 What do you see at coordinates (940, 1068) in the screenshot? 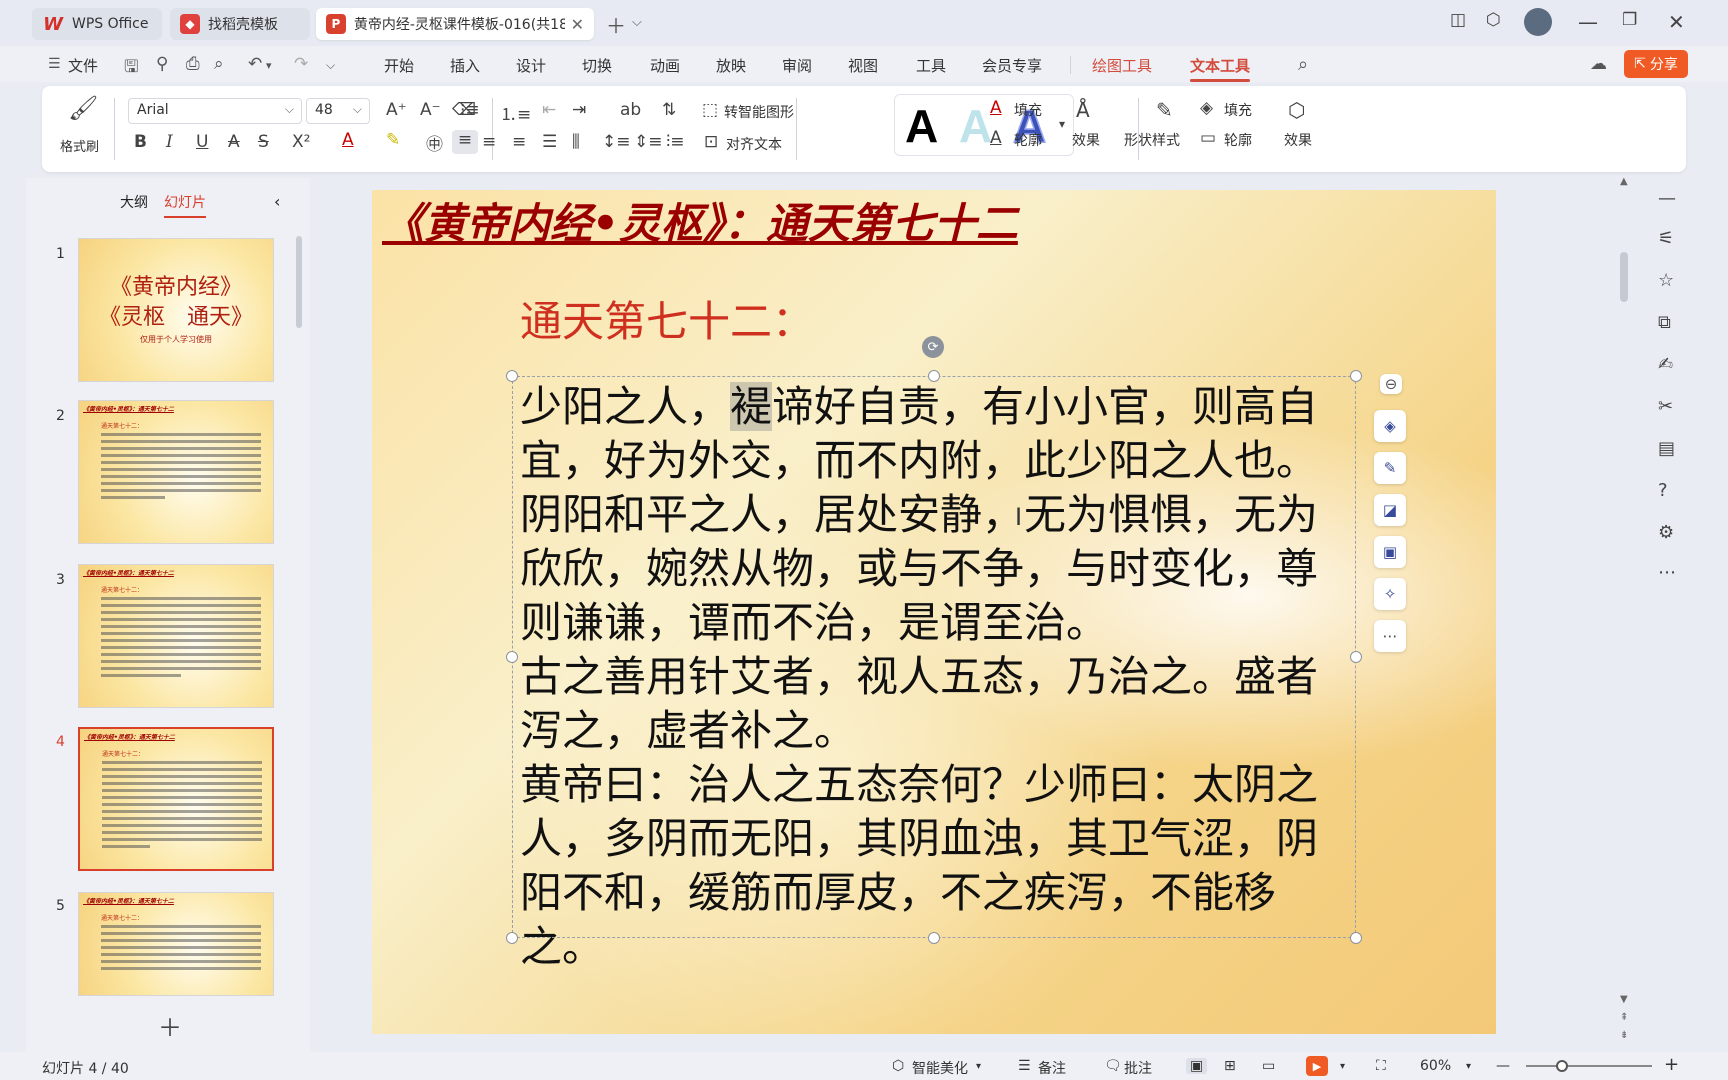
I see `beautify-button: 智能美化` at bounding box center [940, 1068].